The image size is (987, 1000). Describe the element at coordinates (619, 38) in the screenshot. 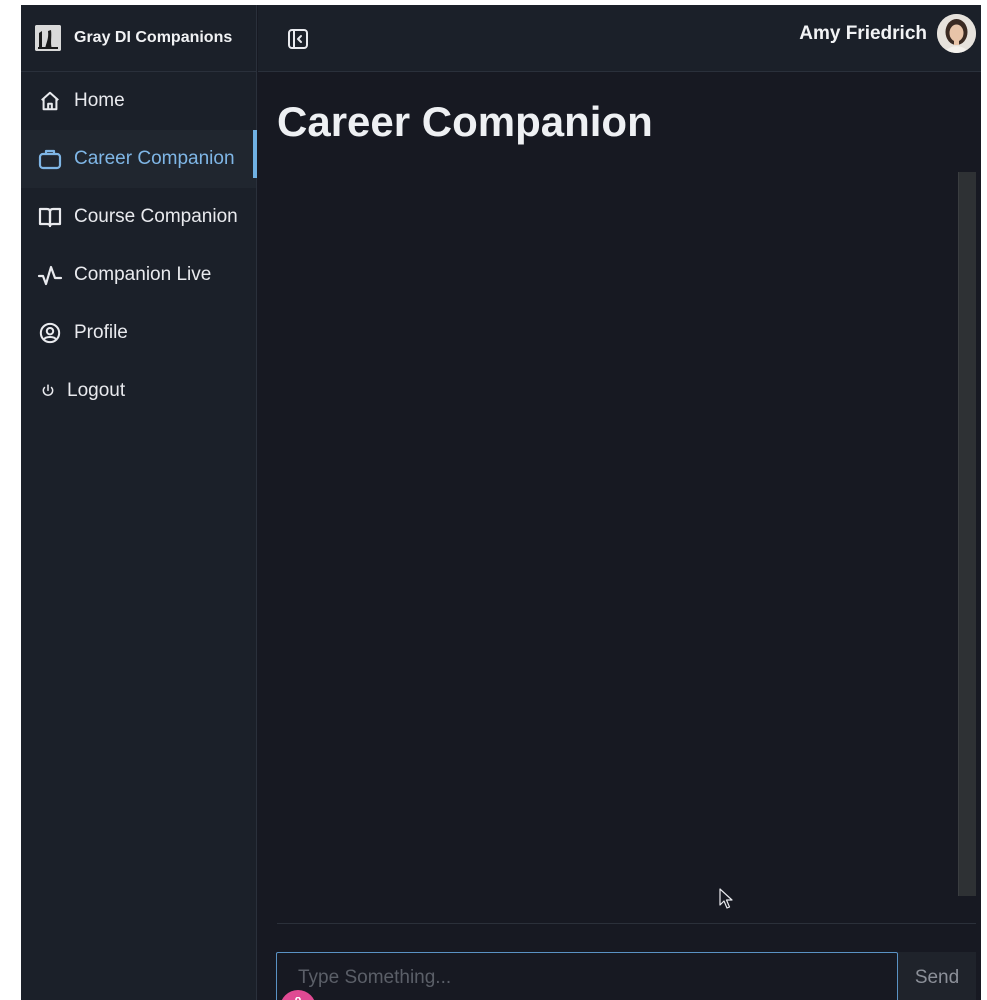

I see `top-bar: Amy Friedrich` at that location.